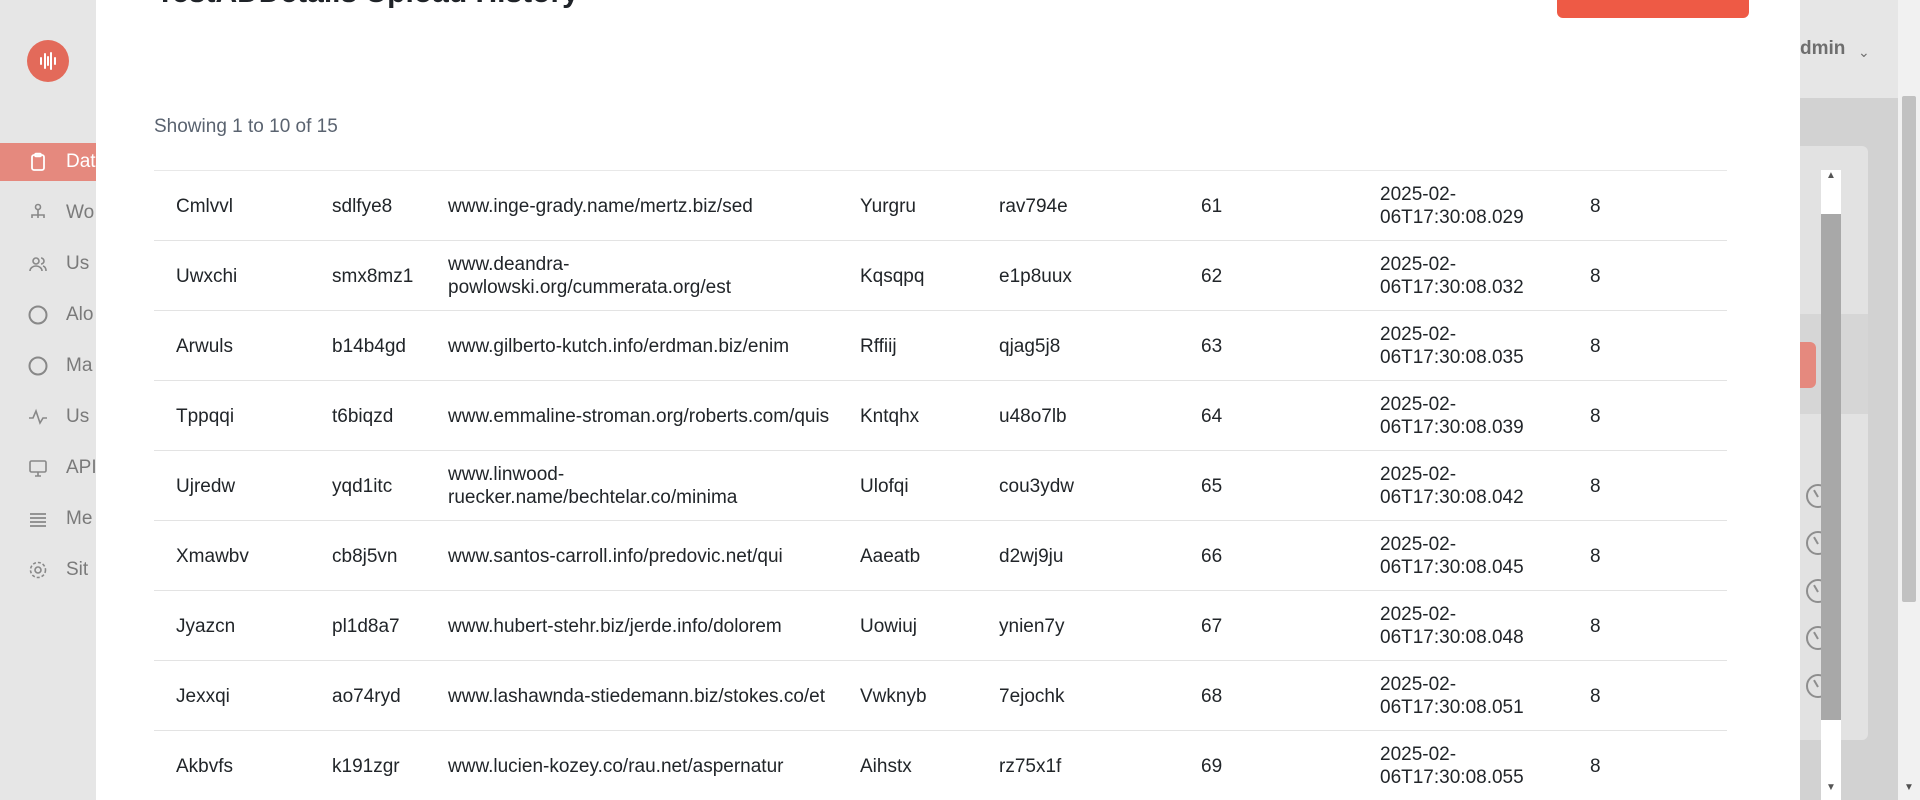  I want to click on sidebar-item-ma: Ma, so click(48, 366).